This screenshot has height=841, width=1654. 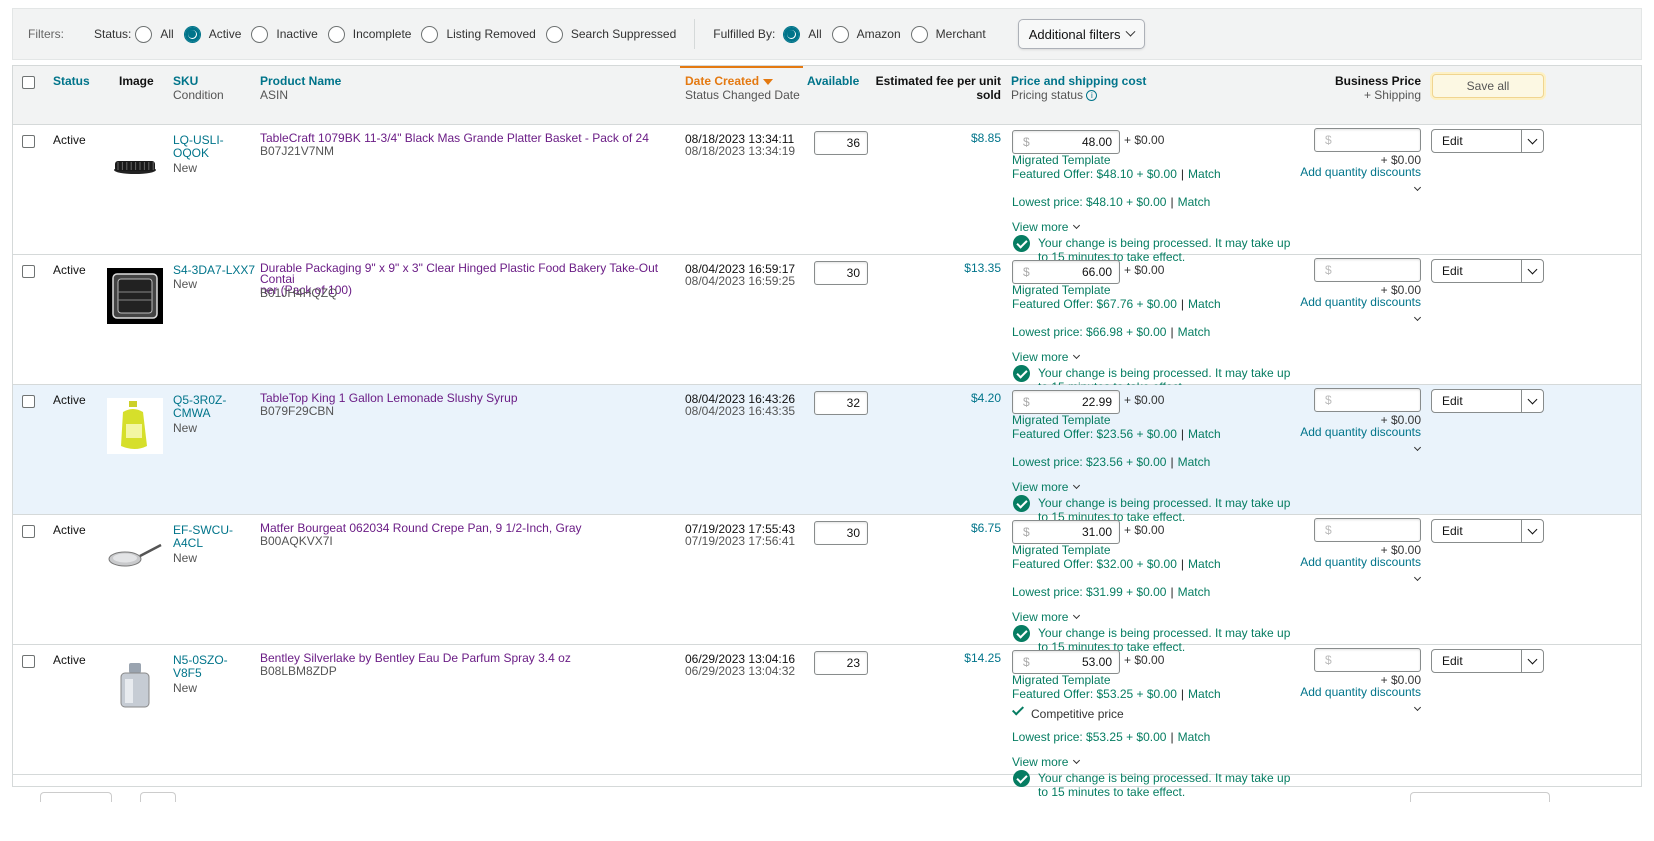 I want to click on status-radio-inactive: Inactive, so click(x=284, y=34).